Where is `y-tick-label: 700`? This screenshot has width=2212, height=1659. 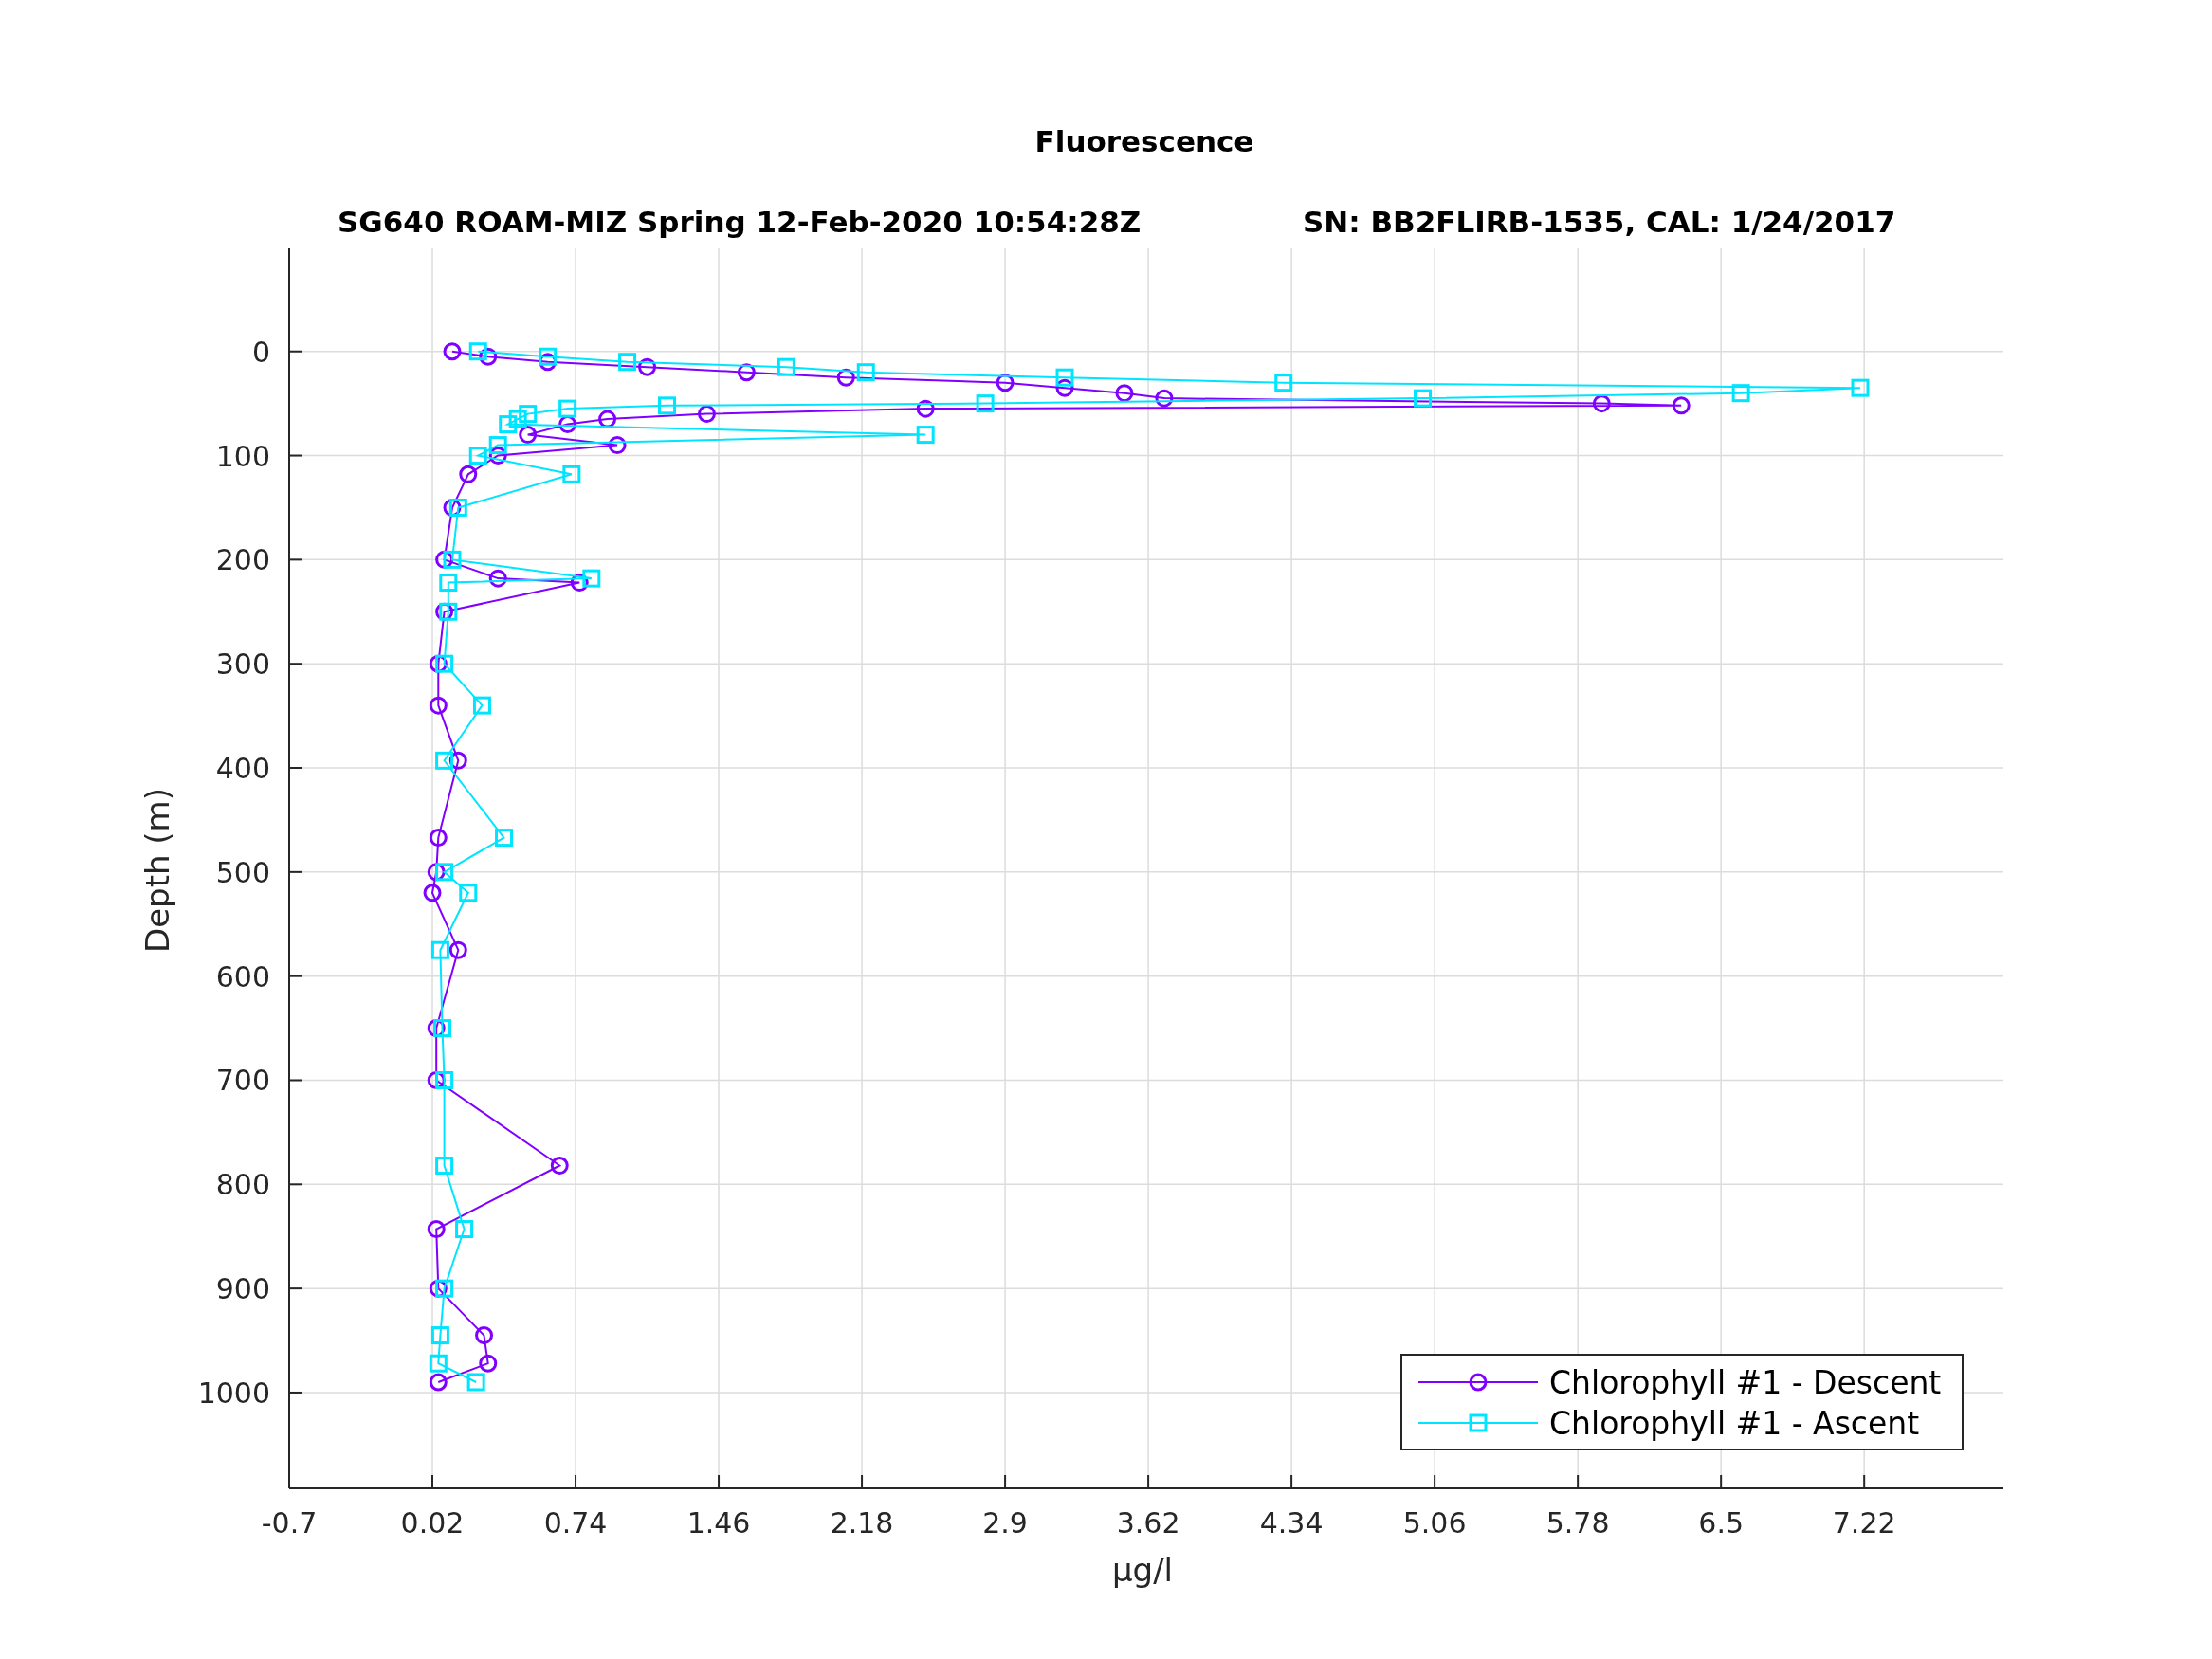 y-tick-label: 700 is located at coordinates (242, 1081).